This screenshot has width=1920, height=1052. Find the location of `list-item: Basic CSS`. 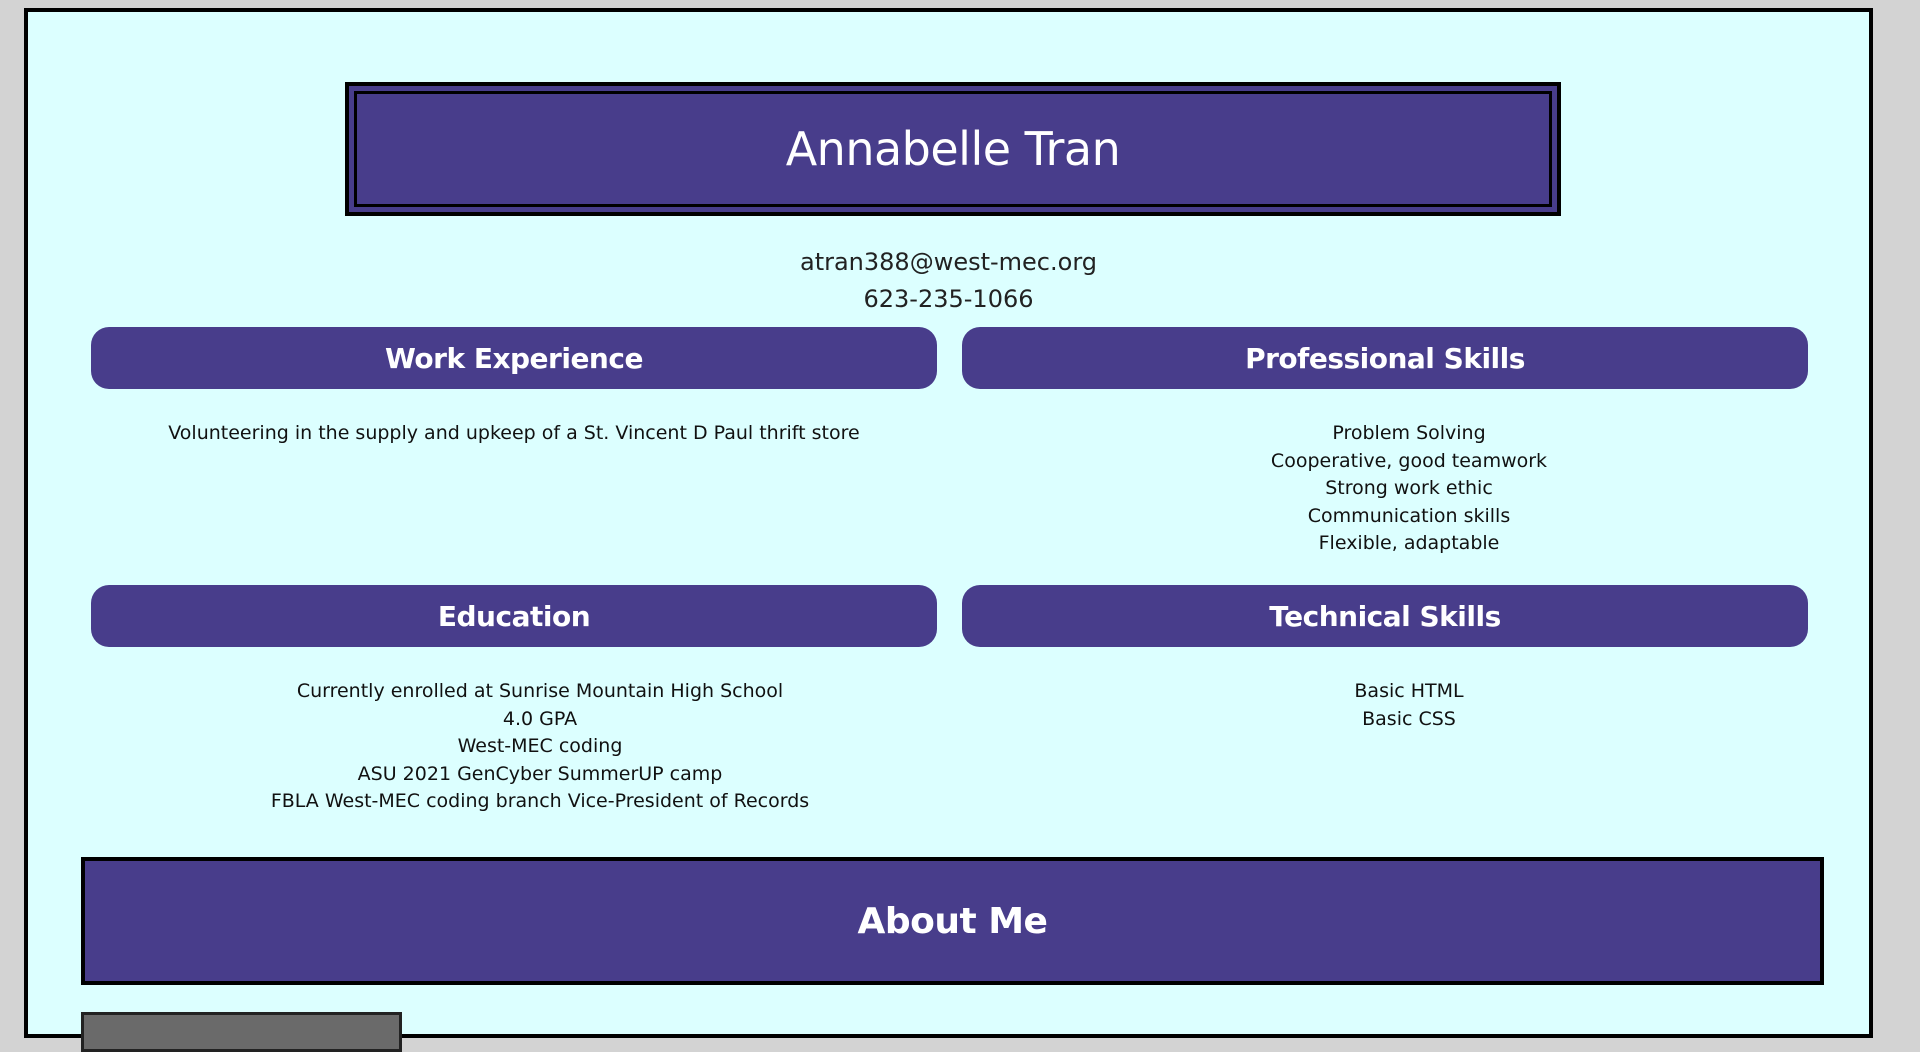

list-item: Basic CSS is located at coordinates (1409, 718).